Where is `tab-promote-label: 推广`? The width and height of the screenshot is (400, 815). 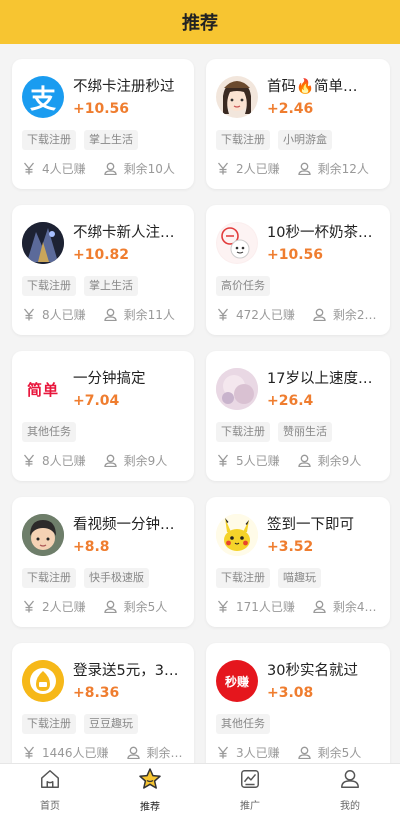
tab-promote-label: 推广 is located at coordinates (250, 806).